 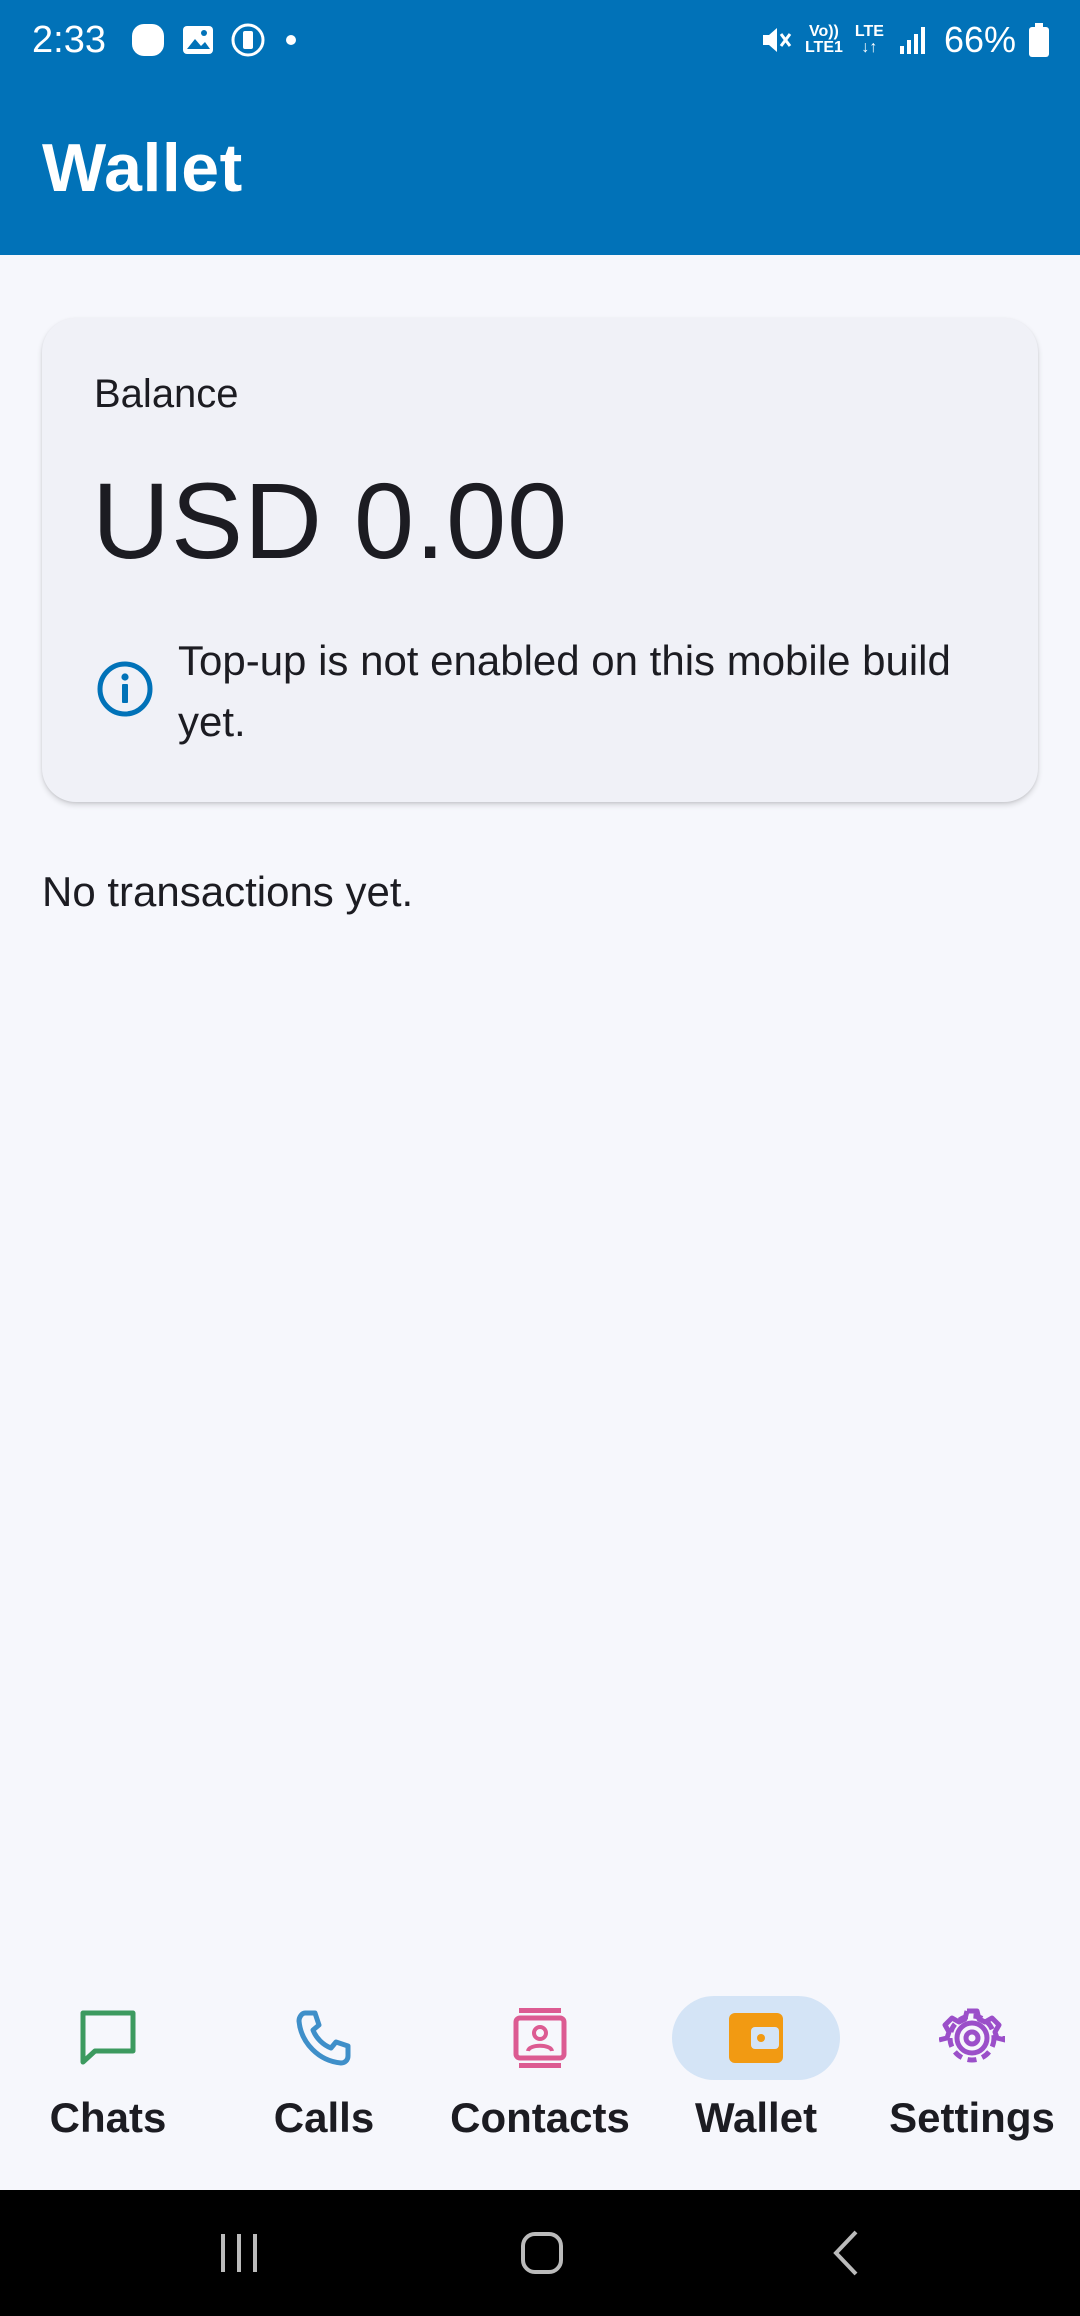 I want to click on chat-icon, so click(x=108, y=2037).